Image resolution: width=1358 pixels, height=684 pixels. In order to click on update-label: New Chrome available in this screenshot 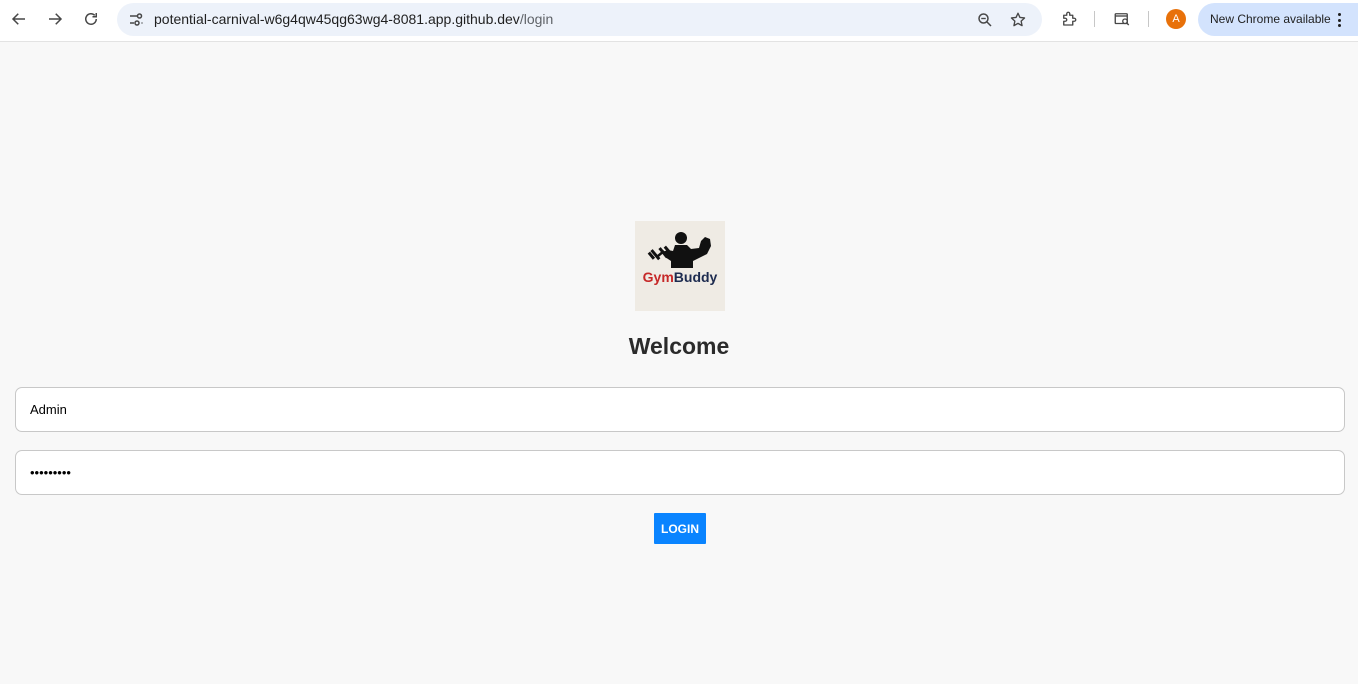, I will do `click(1270, 19)`.